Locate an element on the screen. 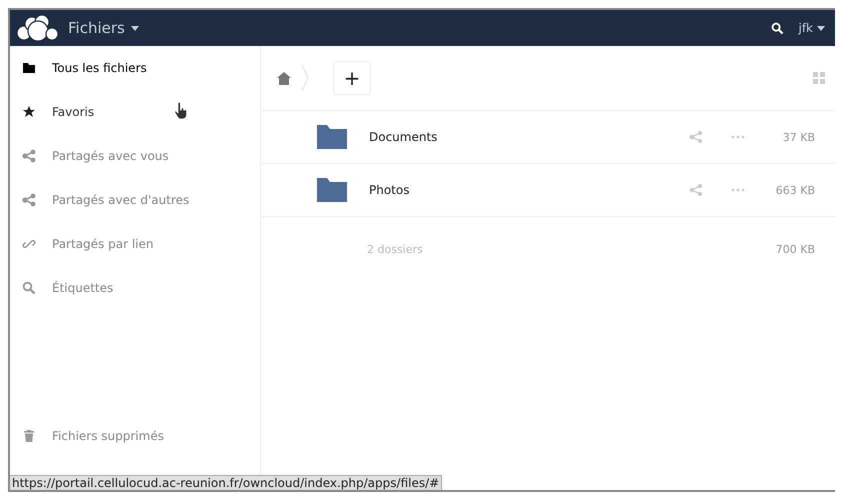  sidebar-item: Tous les fichiers is located at coordinates (135, 68).